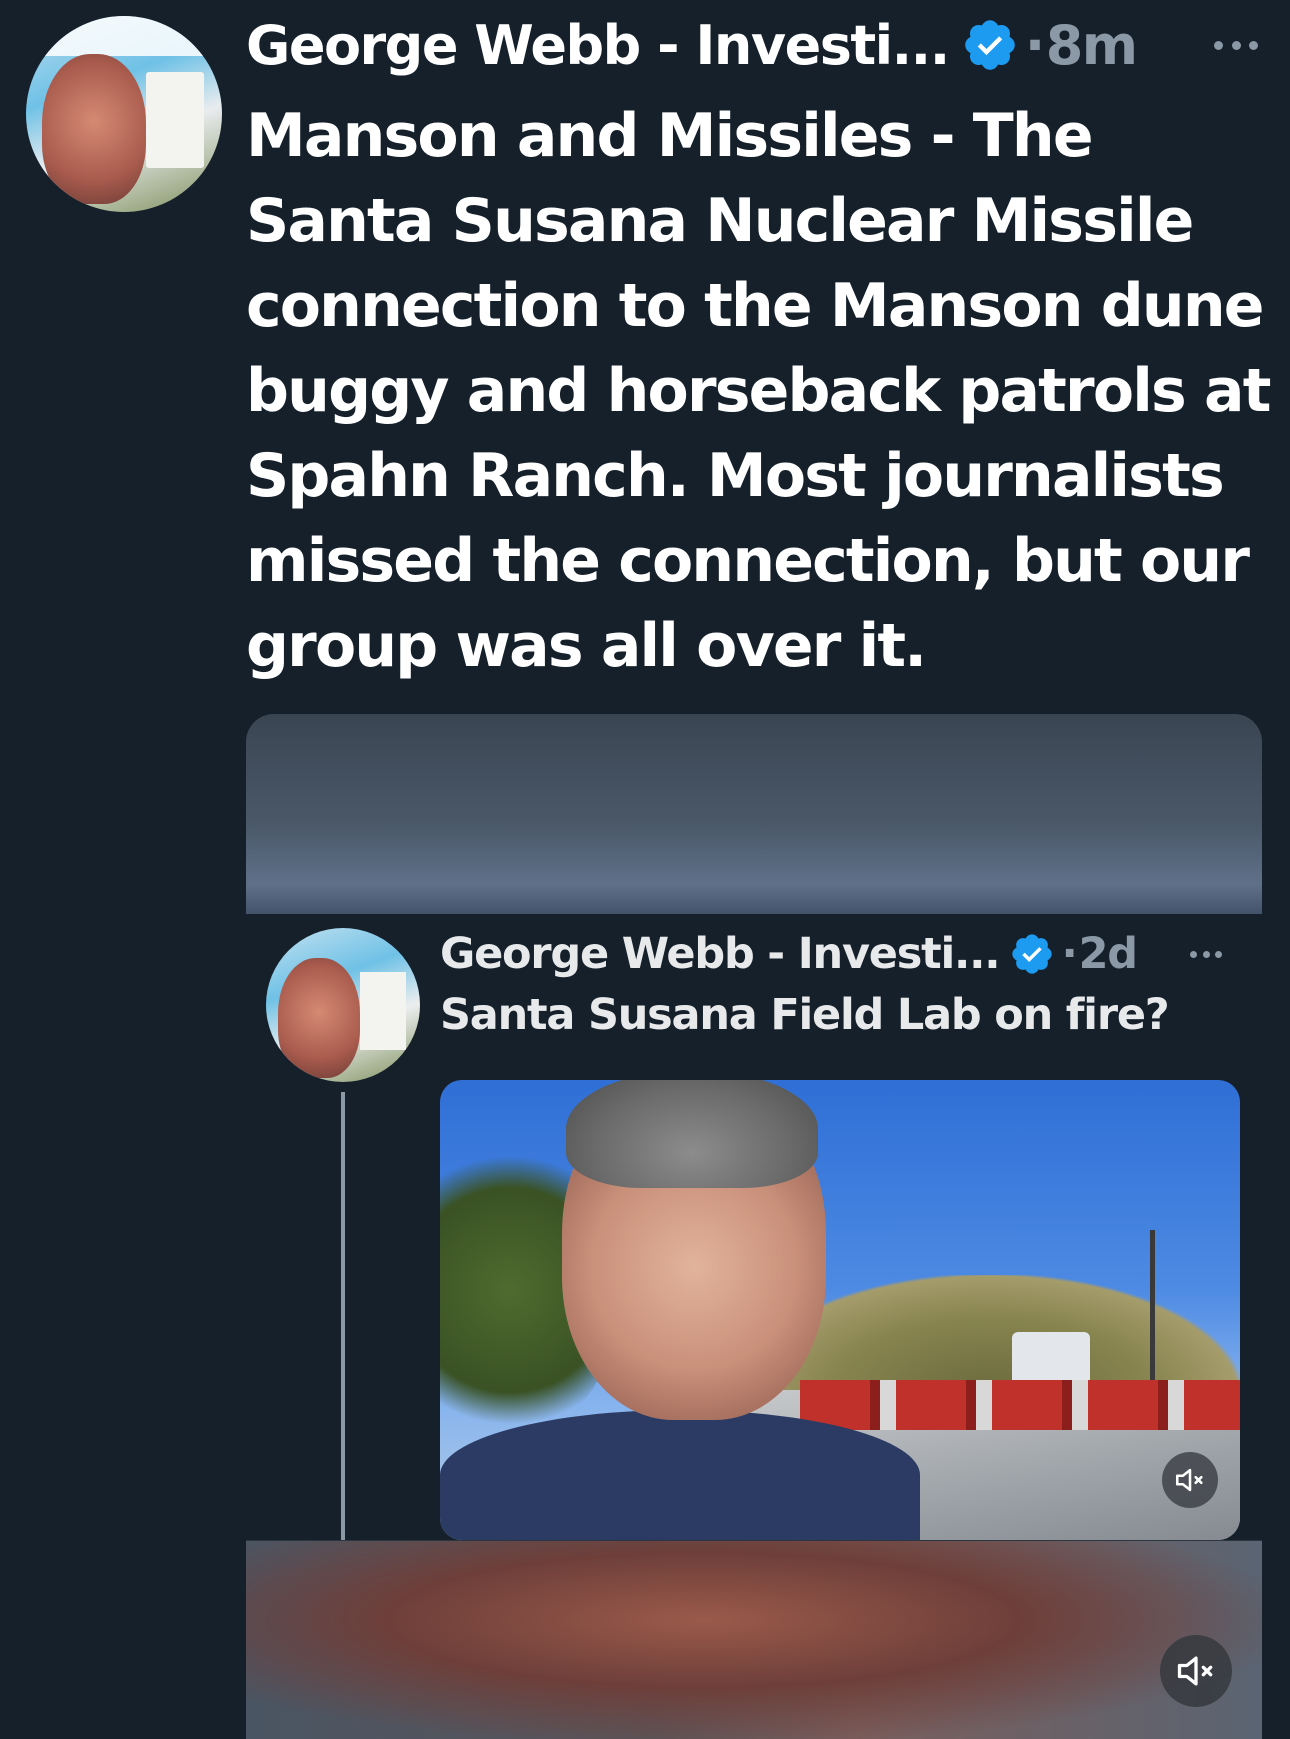 The width and height of the screenshot is (1290, 1739). Describe the element at coordinates (1196, 1671) in the screenshot. I see `volume-muted-icon` at that location.